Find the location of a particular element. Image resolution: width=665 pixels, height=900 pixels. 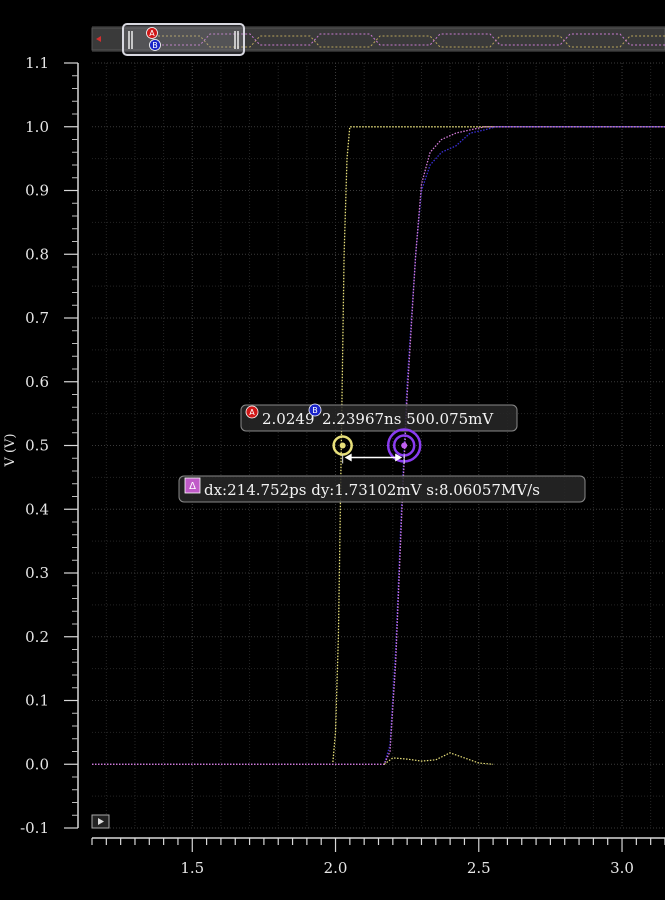

marker-a-badge-text: A is located at coordinates (252, 412).